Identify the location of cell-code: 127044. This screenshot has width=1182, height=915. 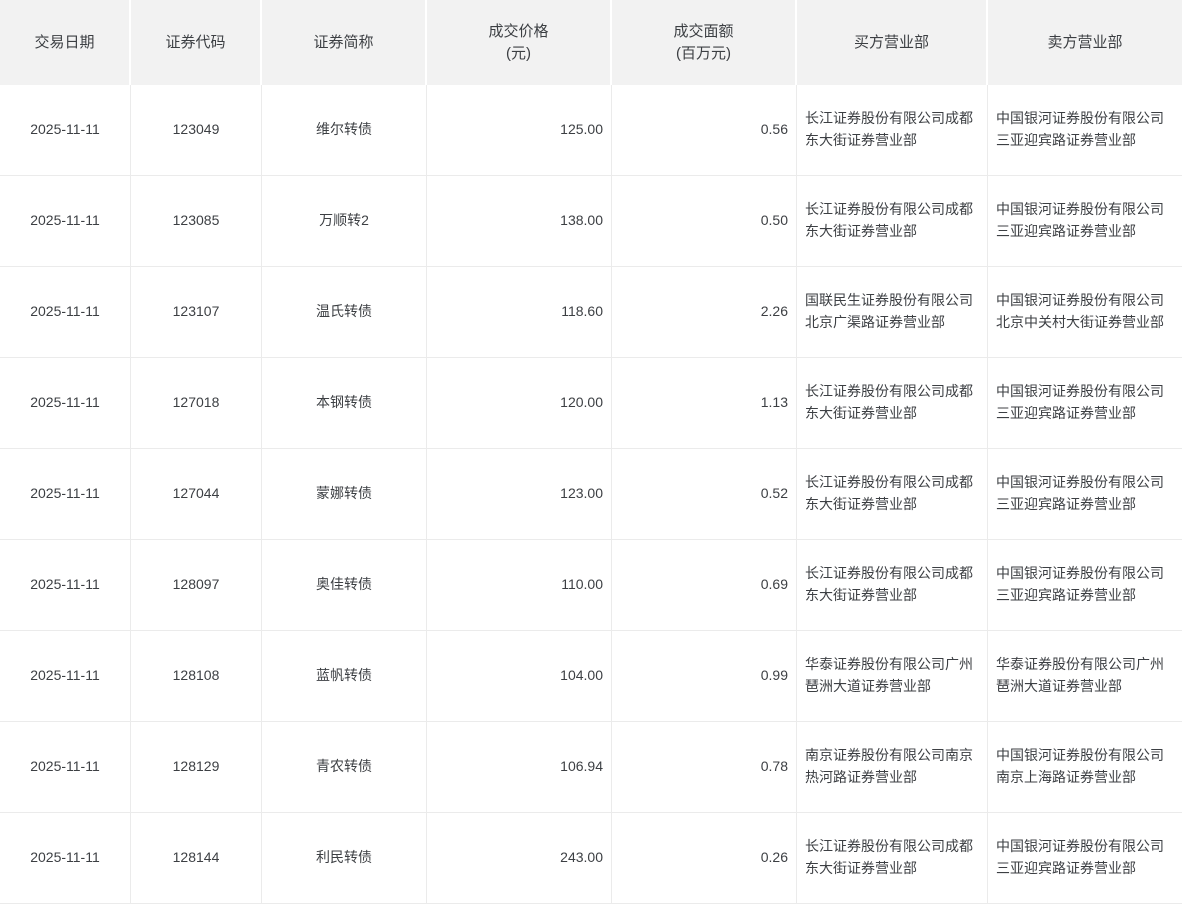
(196, 494).